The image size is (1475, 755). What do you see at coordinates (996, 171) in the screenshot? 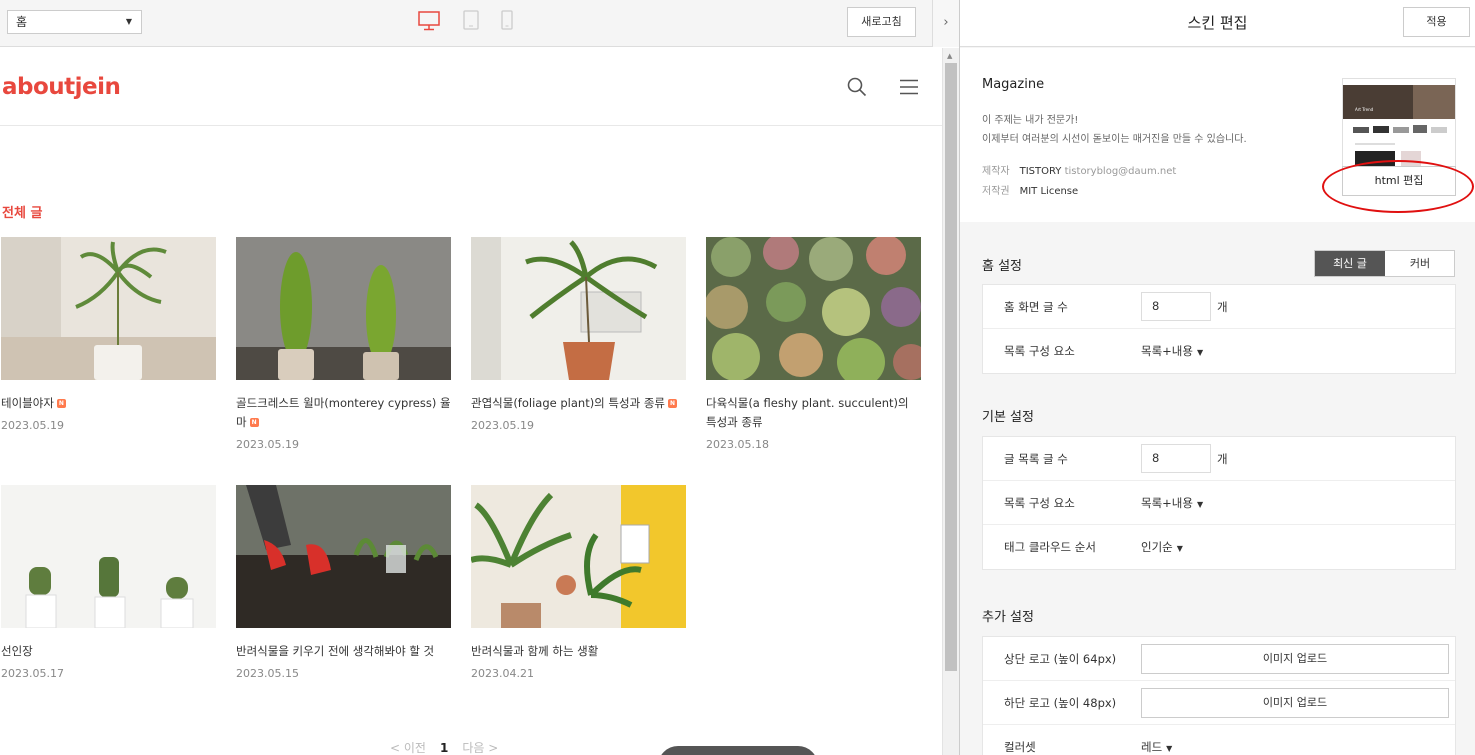
I see `maker-label: 제작자` at bounding box center [996, 171].